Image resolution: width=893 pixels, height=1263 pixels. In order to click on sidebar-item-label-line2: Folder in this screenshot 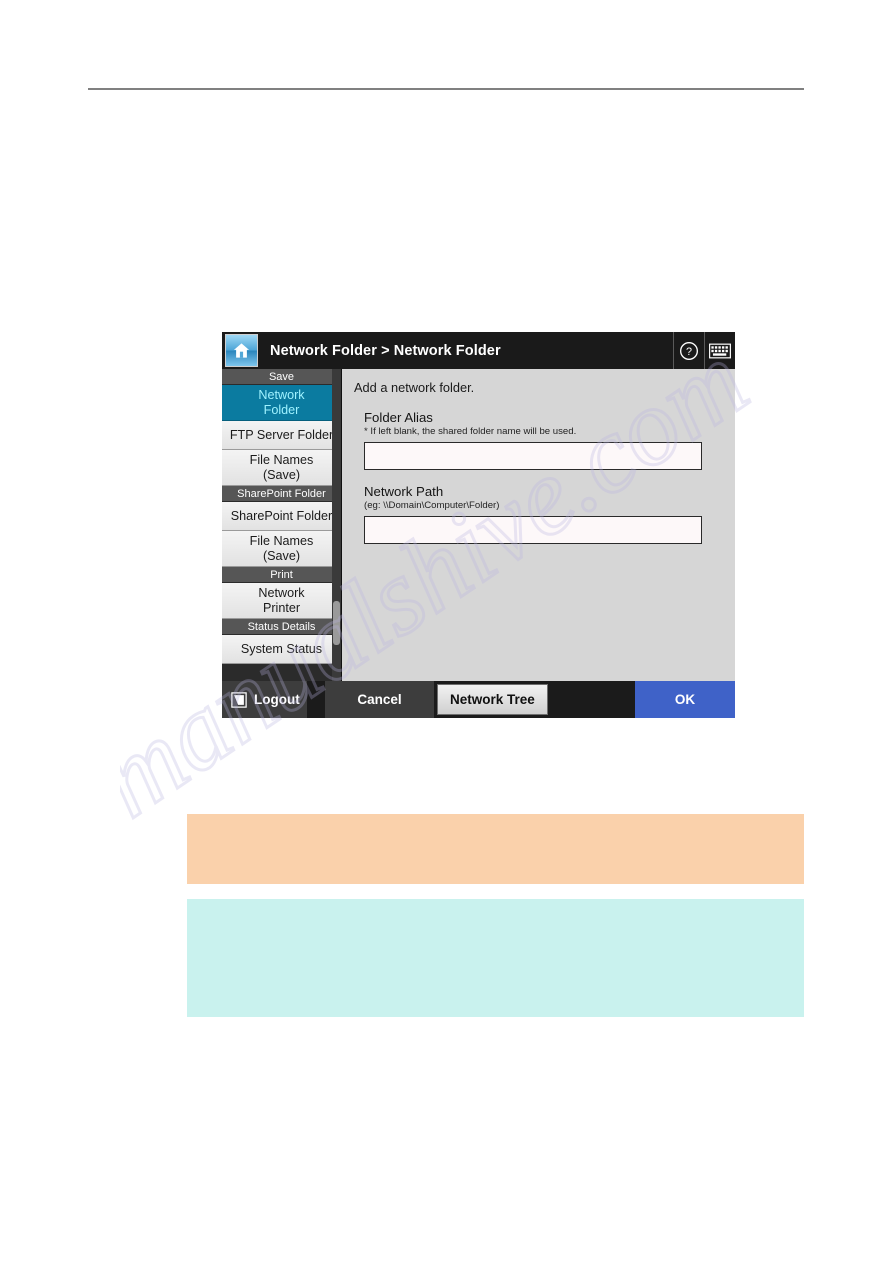, I will do `click(281, 409)`.